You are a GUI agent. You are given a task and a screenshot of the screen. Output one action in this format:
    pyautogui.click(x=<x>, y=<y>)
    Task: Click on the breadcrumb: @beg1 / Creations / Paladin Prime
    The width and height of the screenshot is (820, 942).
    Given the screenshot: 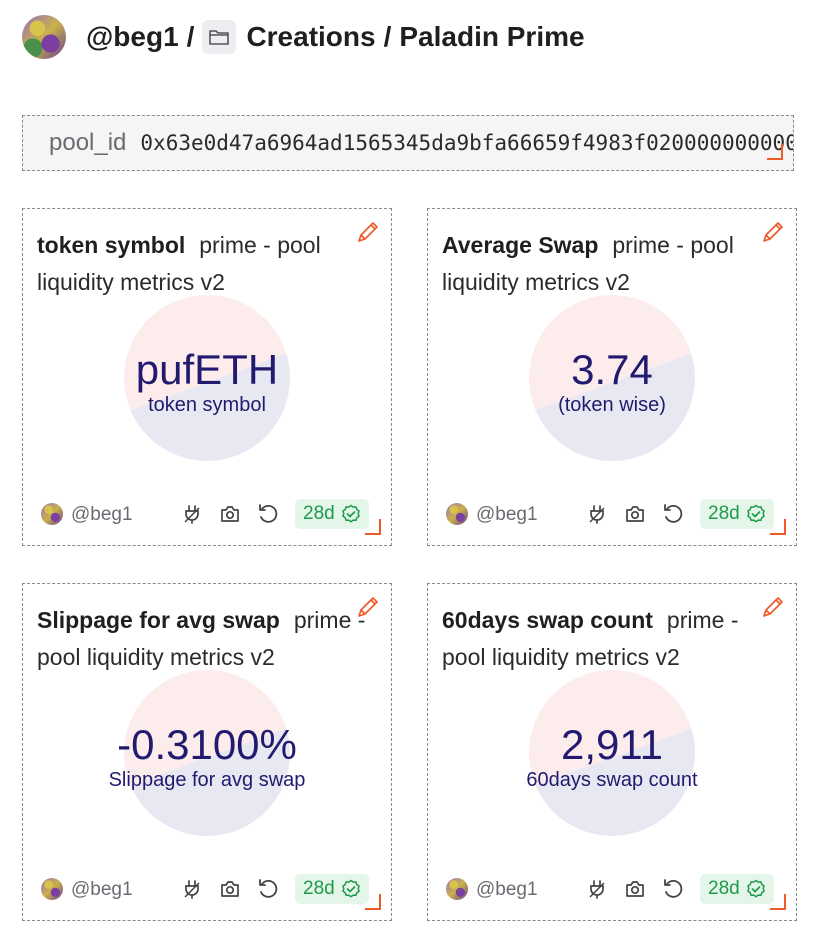 What is the action you would take?
    pyautogui.click(x=335, y=37)
    